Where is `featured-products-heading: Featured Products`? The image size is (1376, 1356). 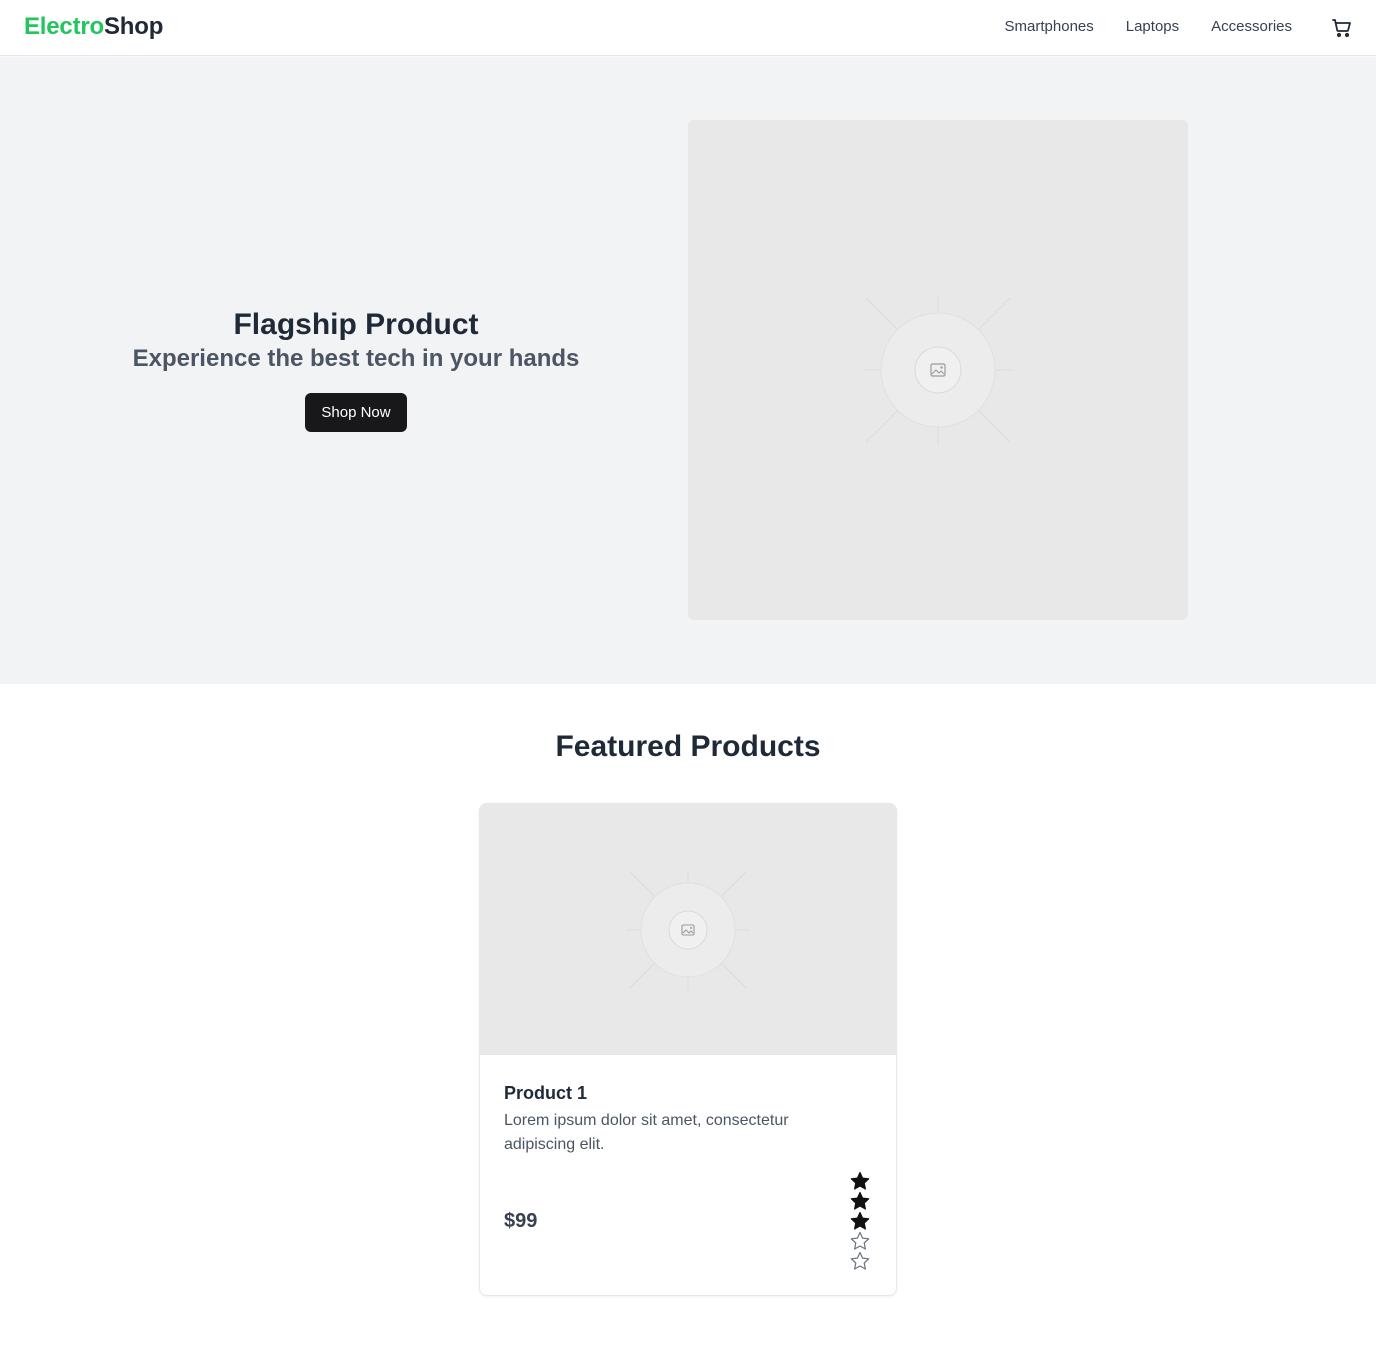
featured-products-heading: Featured Products is located at coordinates (688, 746).